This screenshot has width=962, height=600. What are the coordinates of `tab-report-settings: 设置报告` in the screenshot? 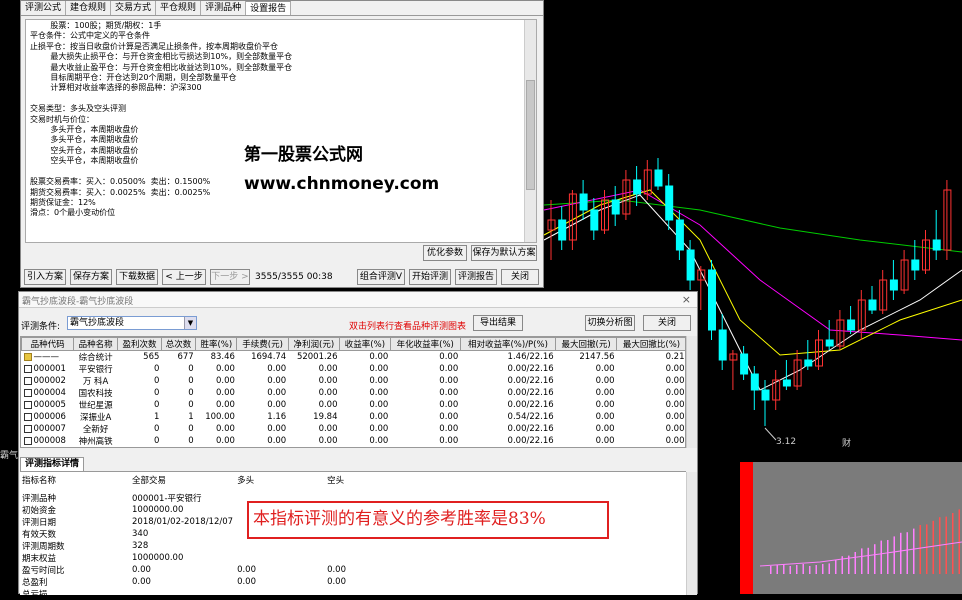 It's located at (269, 8).